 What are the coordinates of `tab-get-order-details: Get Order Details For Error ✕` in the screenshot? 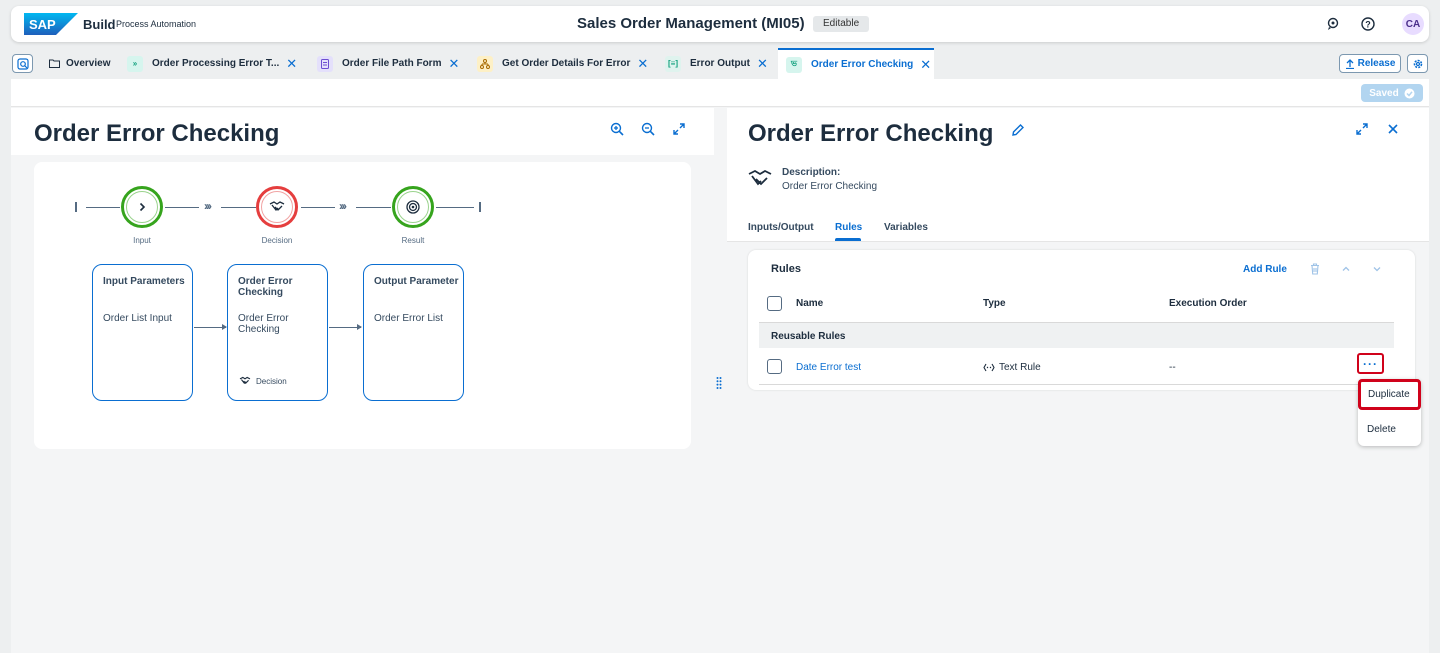 It's located at (564, 63).